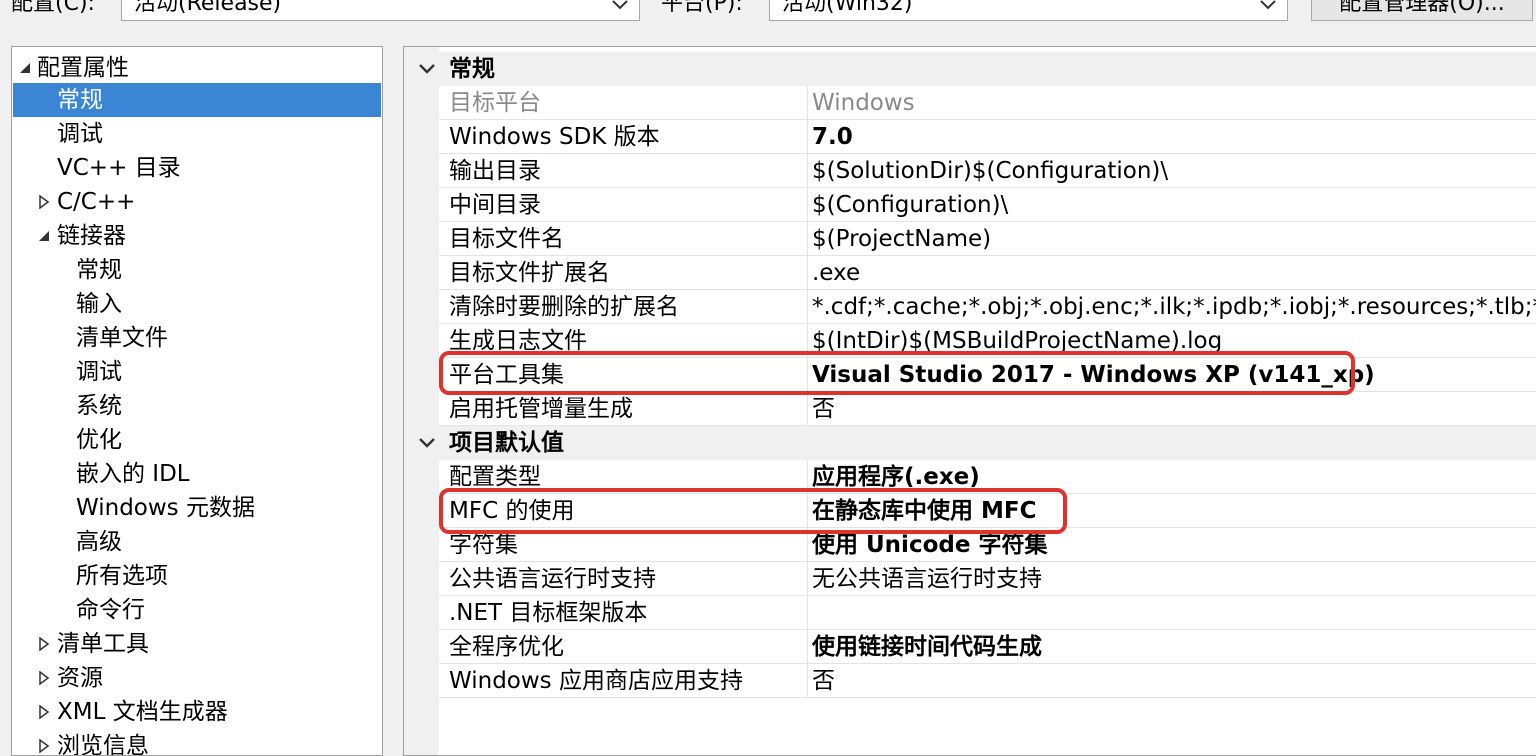 The image size is (1536, 756). What do you see at coordinates (119, 168) in the screenshot?
I see `tree-item-label: VC++ 目录` at bounding box center [119, 168].